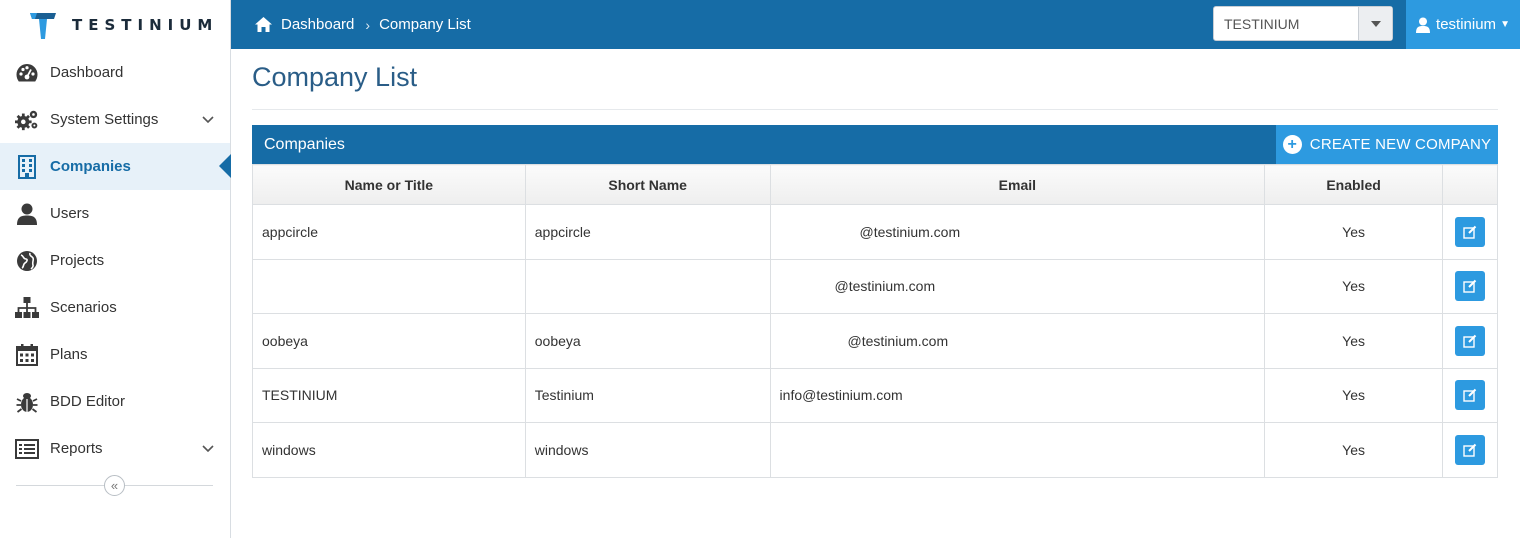  I want to click on gears-icon, so click(27, 120).